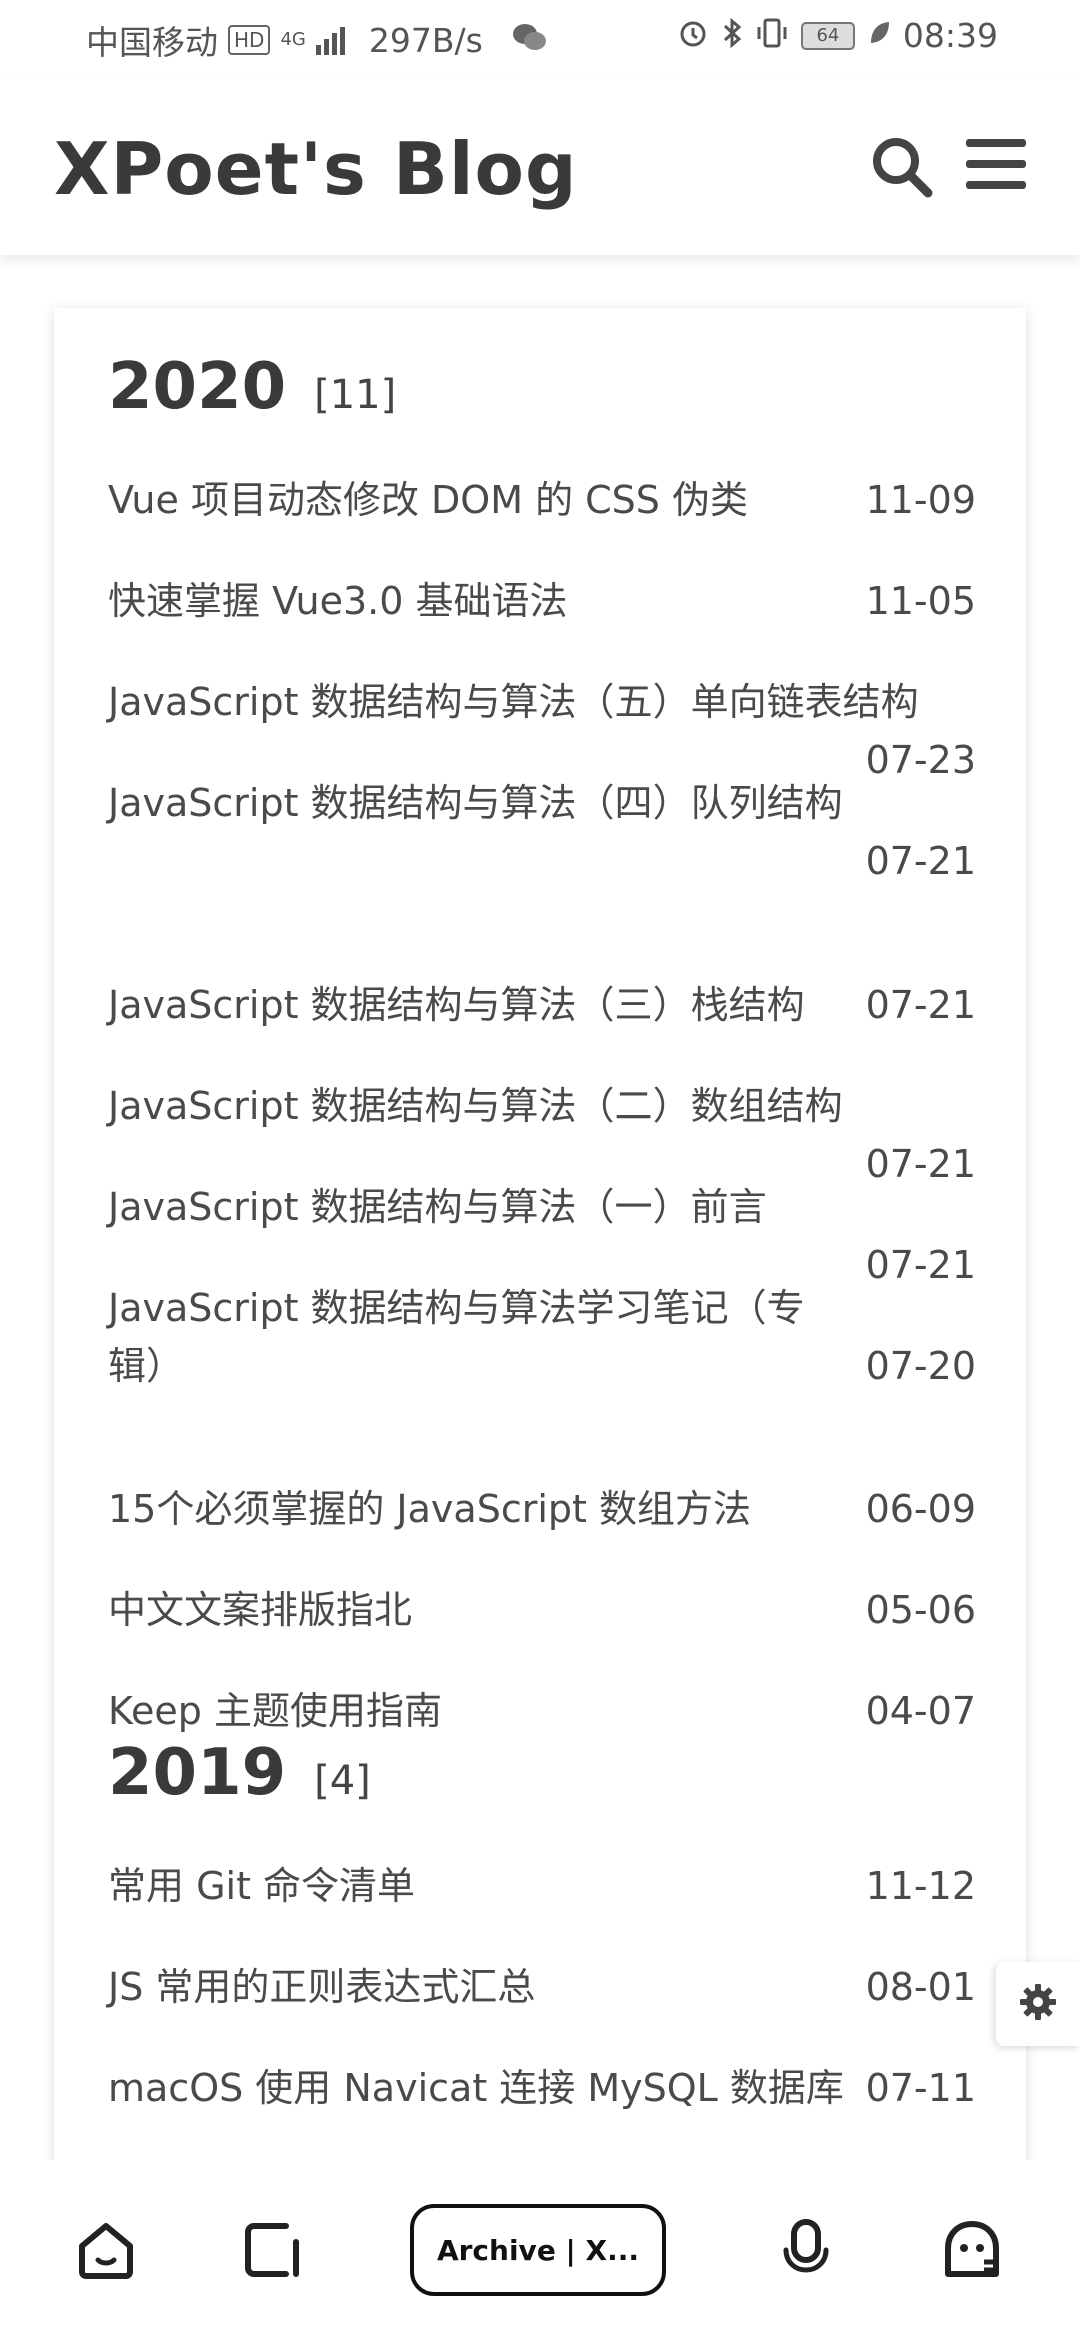  What do you see at coordinates (558, 1106) in the screenshot?
I see `post-title: JavaScript 数据结构与算法（二）数组结构` at bounding box center [558, 1106].